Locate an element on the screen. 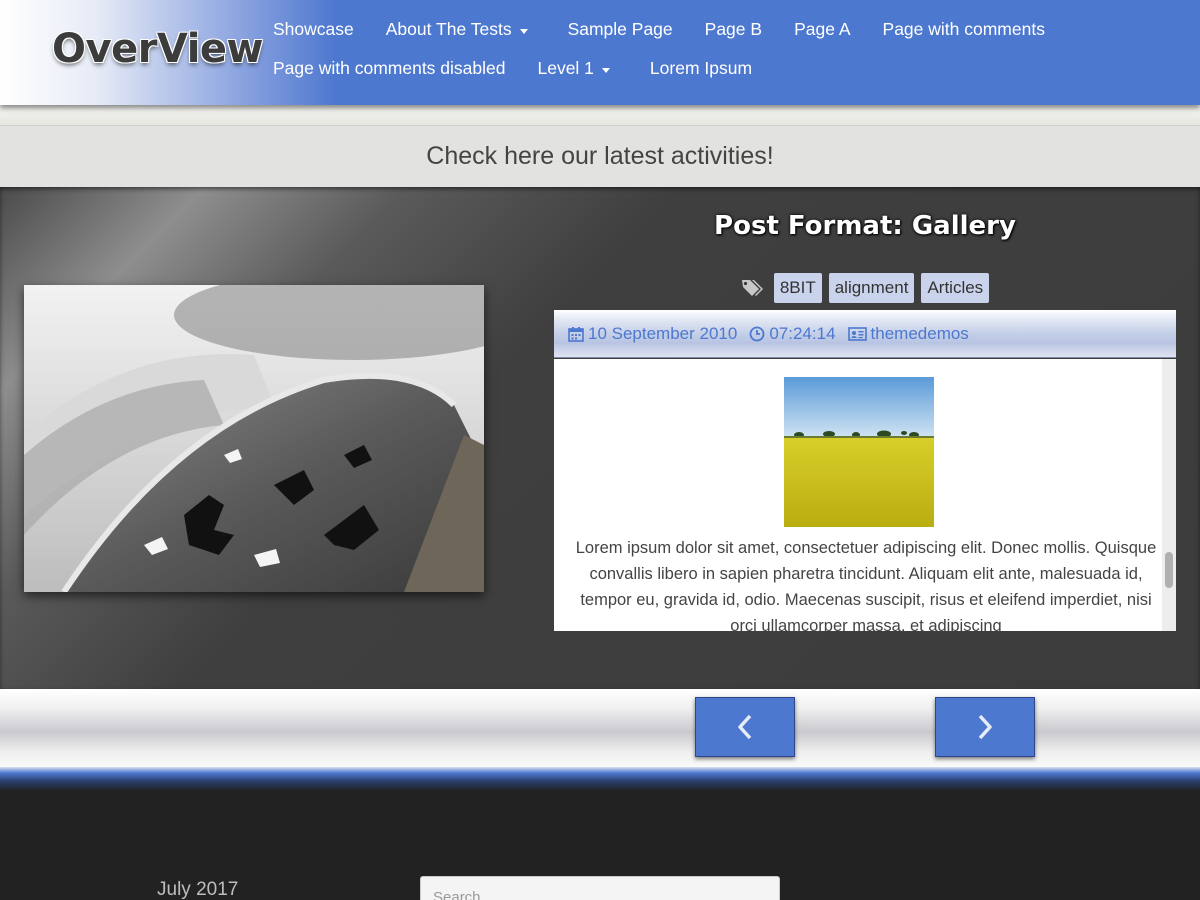  nav-item-page-with-comments: Page with comments is located at coordinates (964, 29).